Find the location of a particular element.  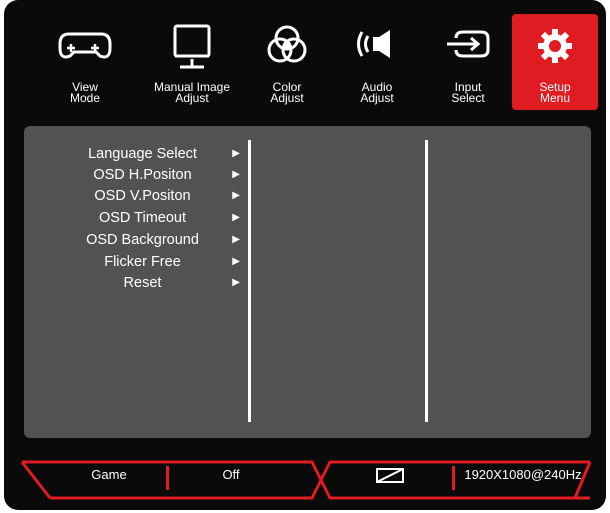

tab-input-select: Input Select is located at coordinates (468, 62).